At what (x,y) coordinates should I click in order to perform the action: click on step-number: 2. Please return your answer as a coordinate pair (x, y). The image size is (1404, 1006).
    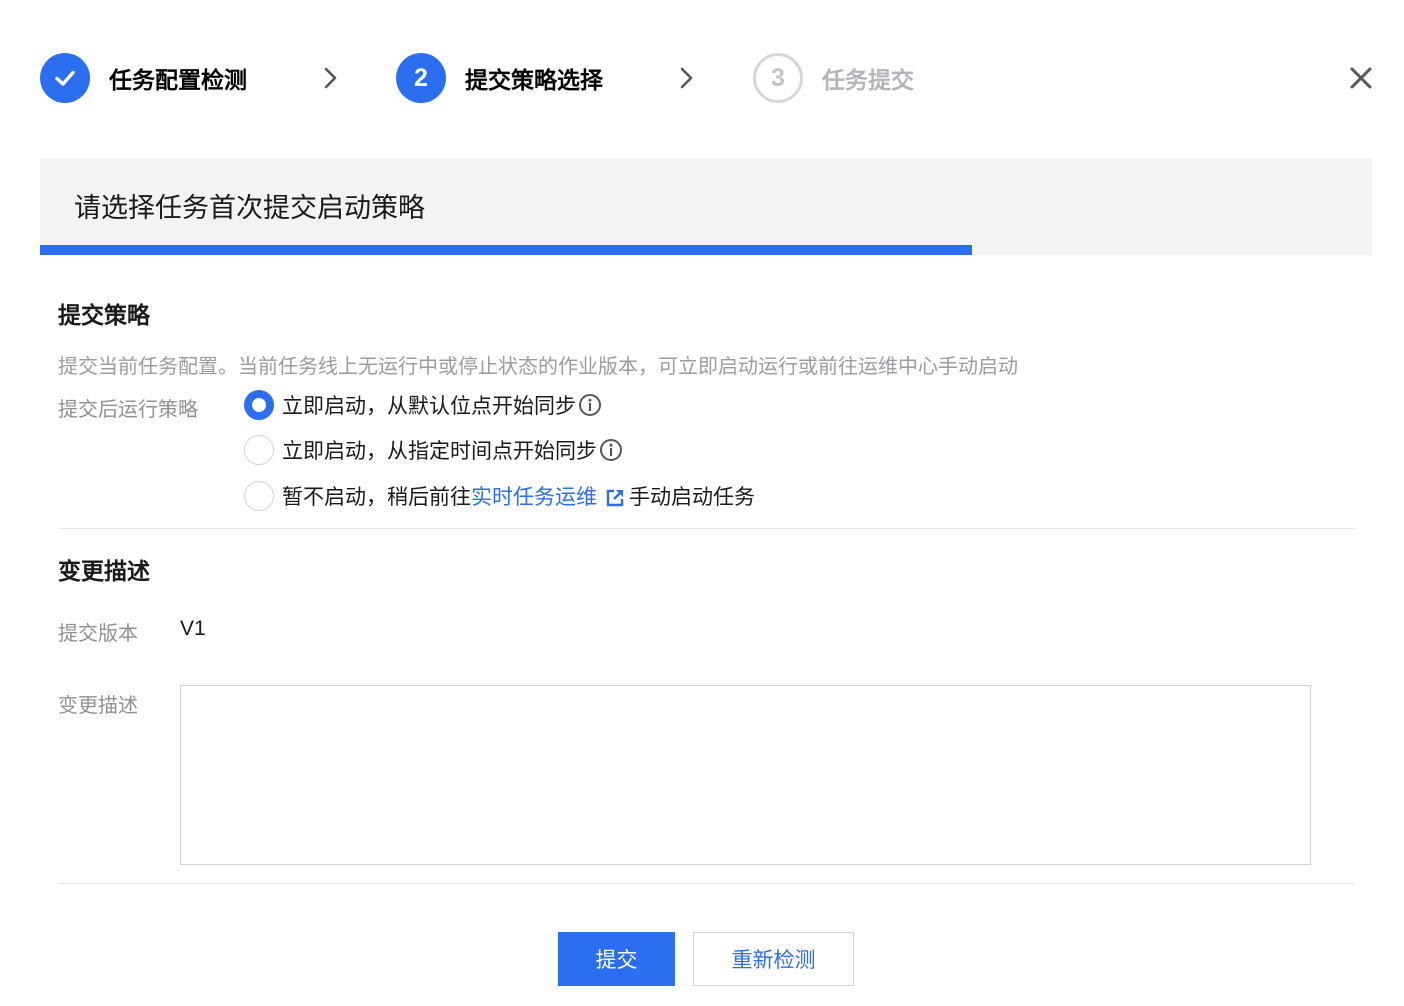
    Looking at the image, I should click on (421, 78).